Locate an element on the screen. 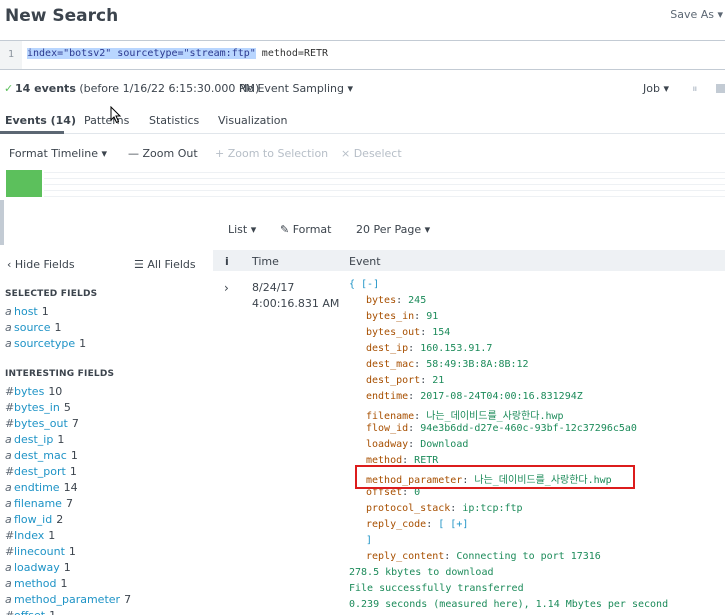 This screenshot has height=615, width=725. field-item-bytes-in: #bytes_in 5 is located at coordinates (38, 407).